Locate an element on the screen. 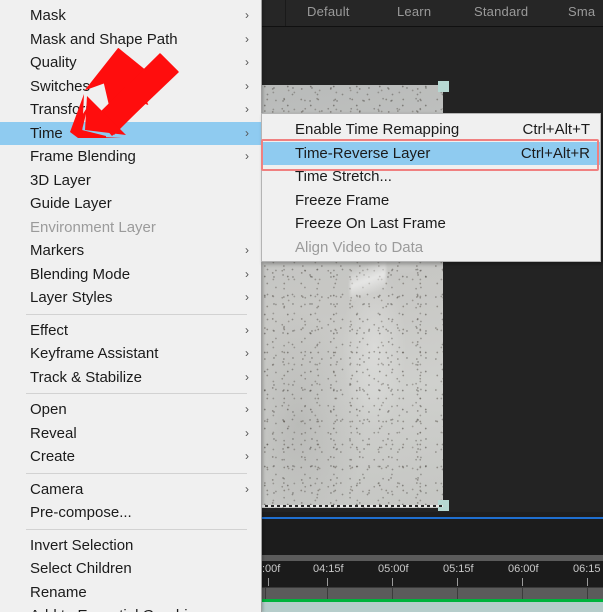  menu-item-label: Effect is located at coordinates (49, 330).